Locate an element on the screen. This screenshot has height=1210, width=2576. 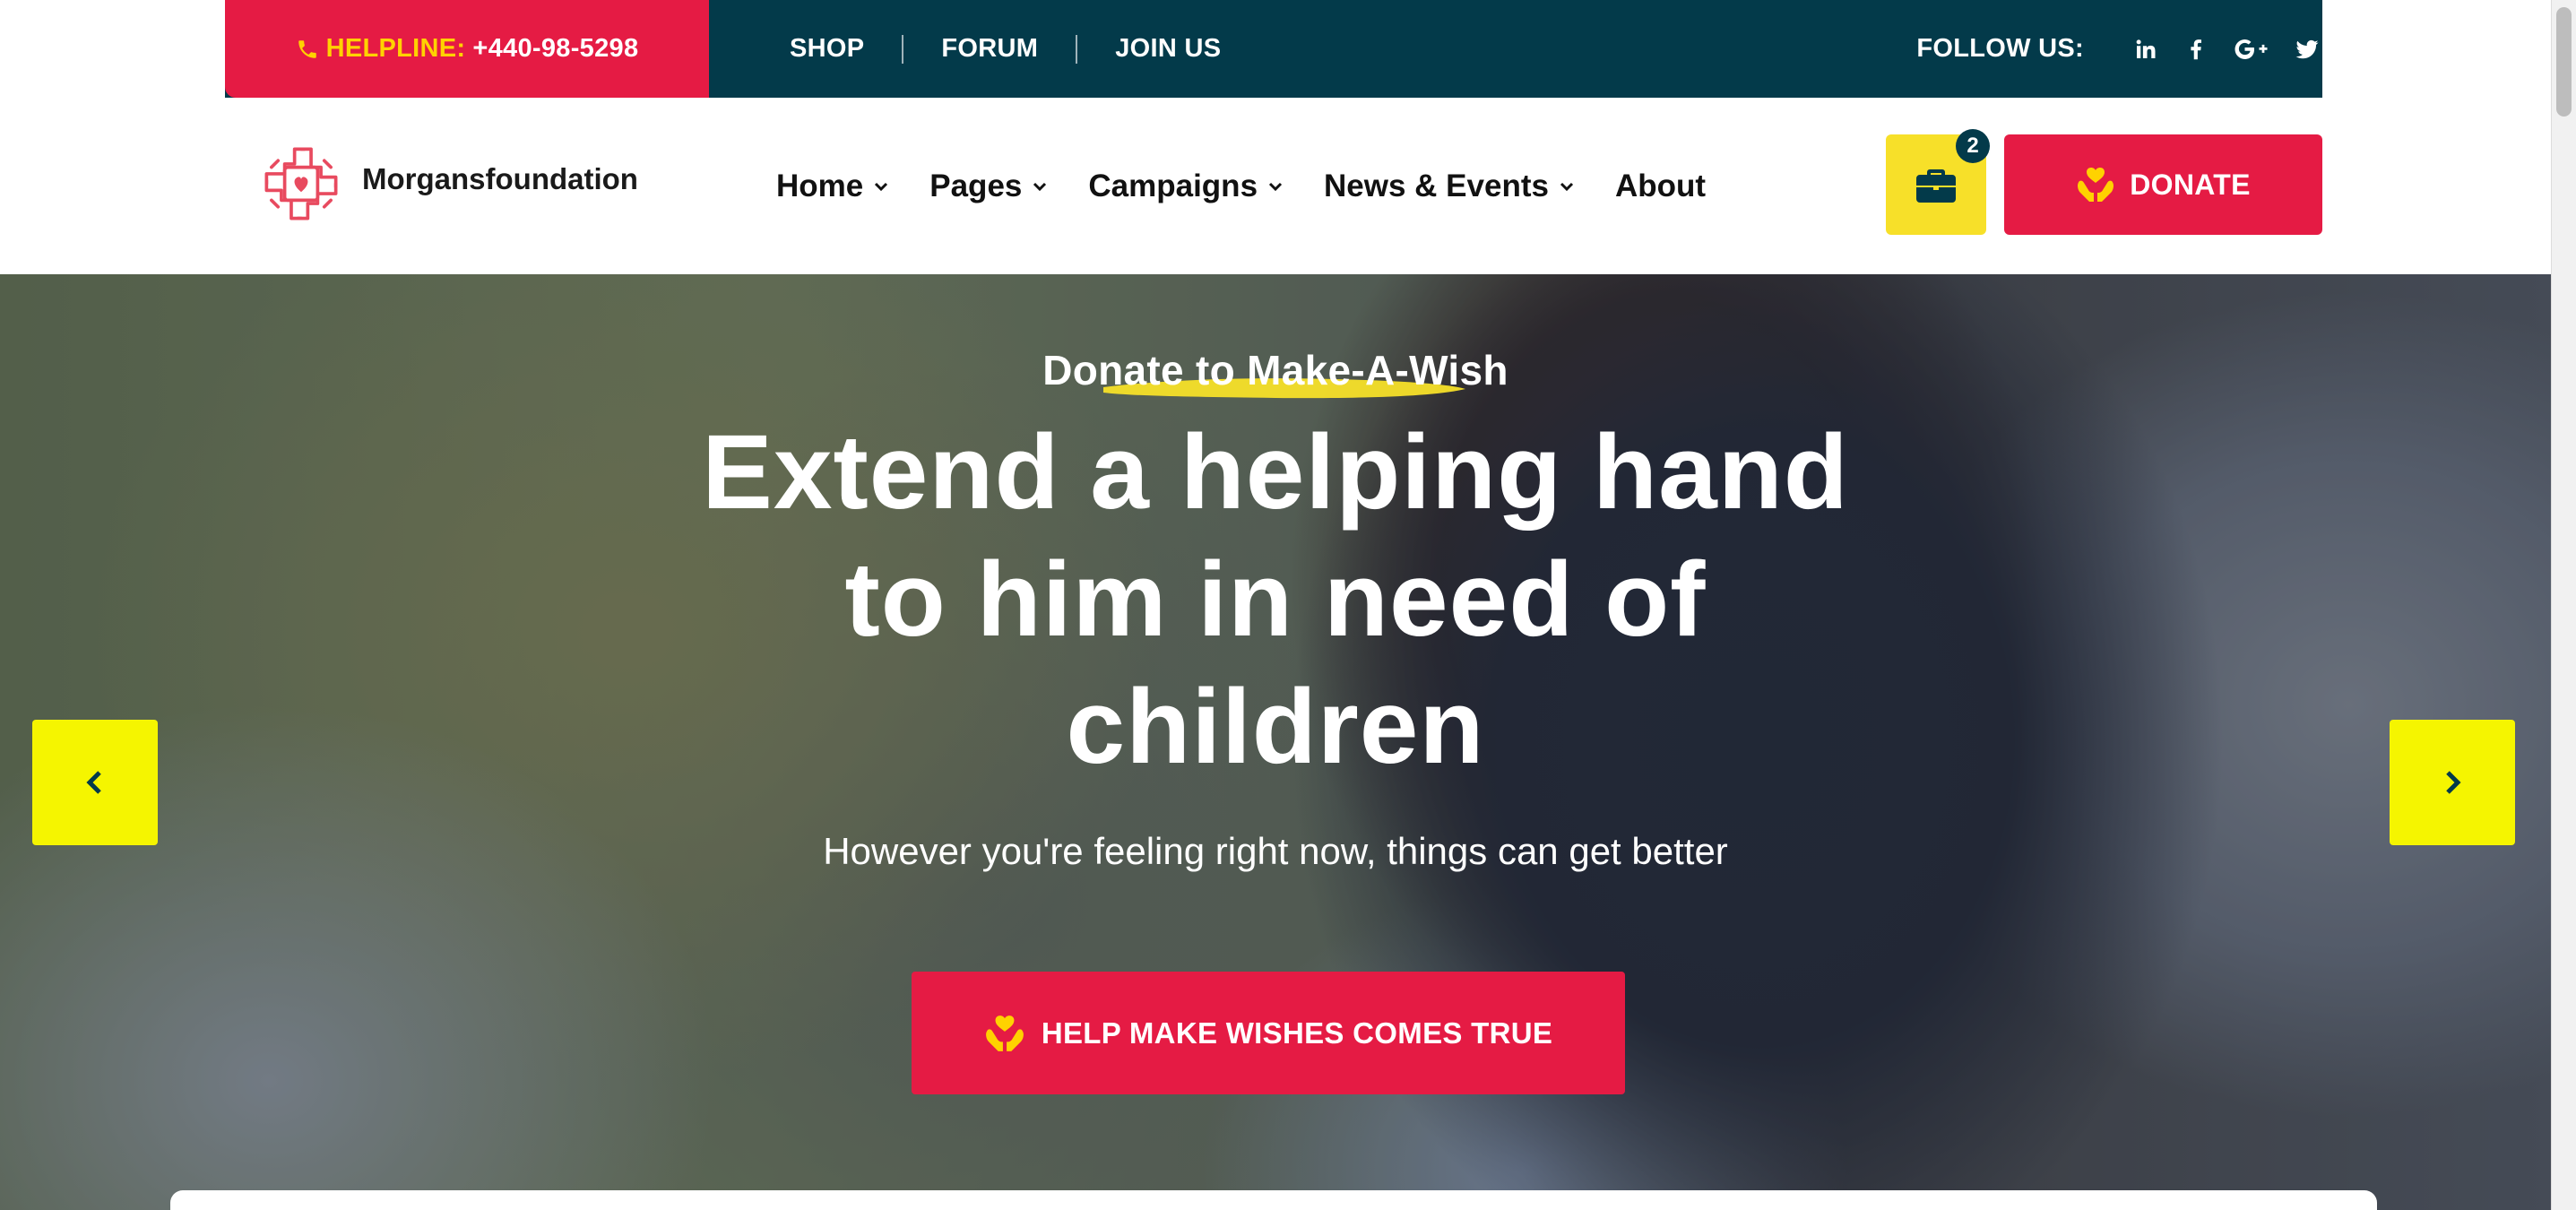
slider-prev-button is located at coordinates (95, 782).